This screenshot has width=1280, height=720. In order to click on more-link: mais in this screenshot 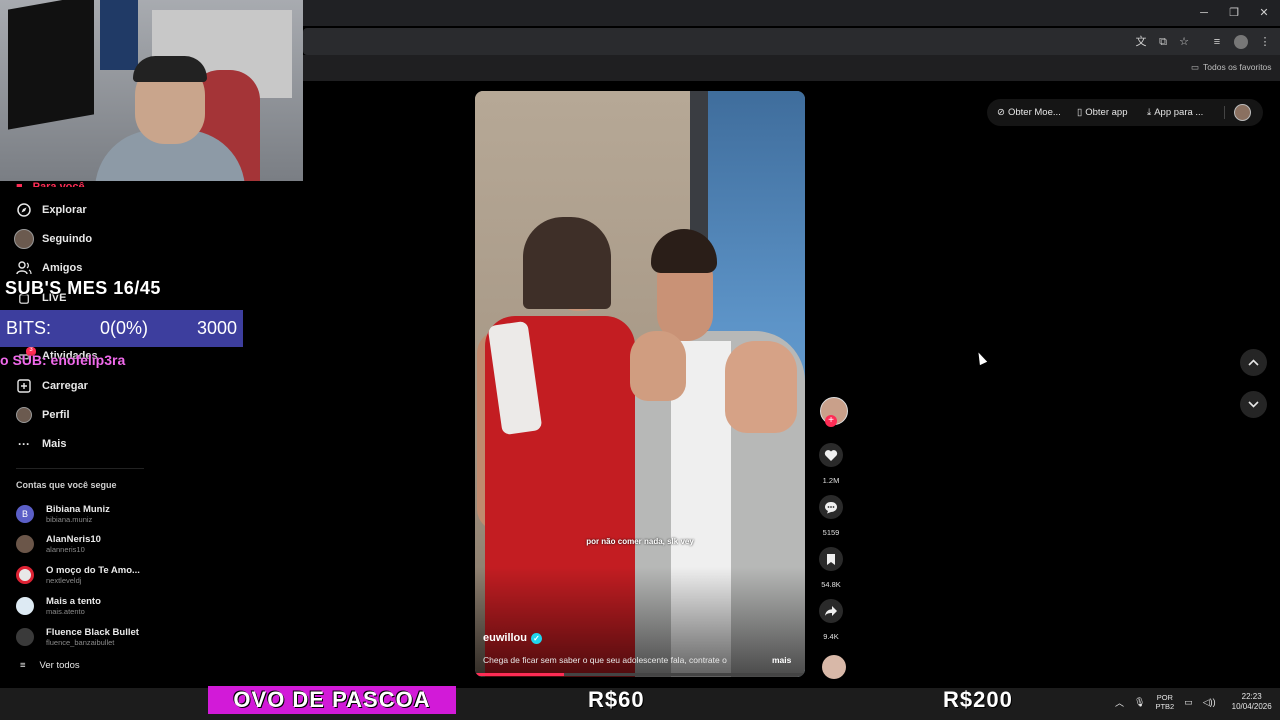, I will do `click(781, 660)`.